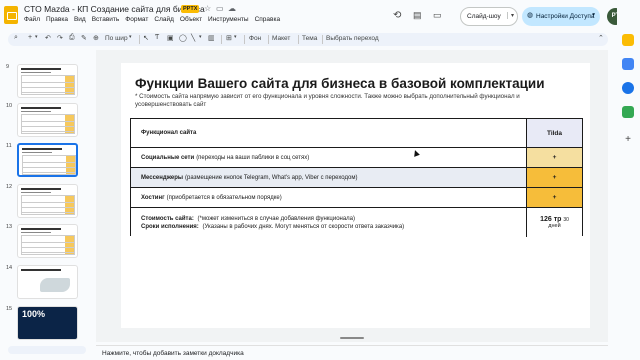  What do you see at coordinates (220, 8) in the screenshot?
I see `move-folder-icon: ▭` at bounding box center [220, 8].